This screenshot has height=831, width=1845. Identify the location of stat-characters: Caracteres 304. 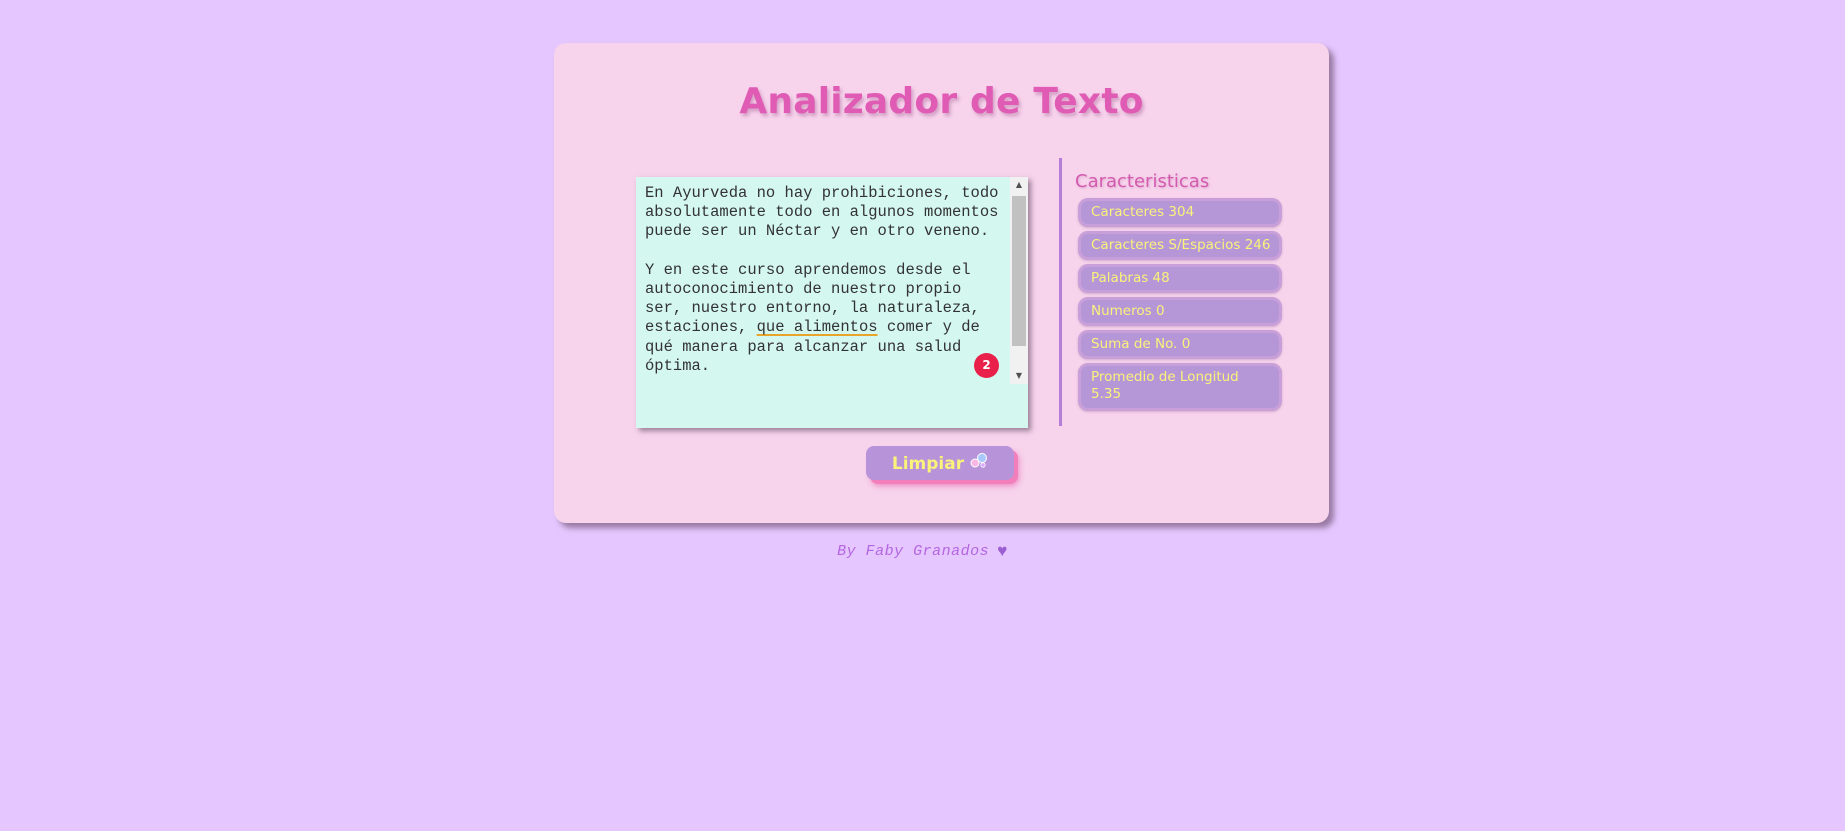
(1180, 212).